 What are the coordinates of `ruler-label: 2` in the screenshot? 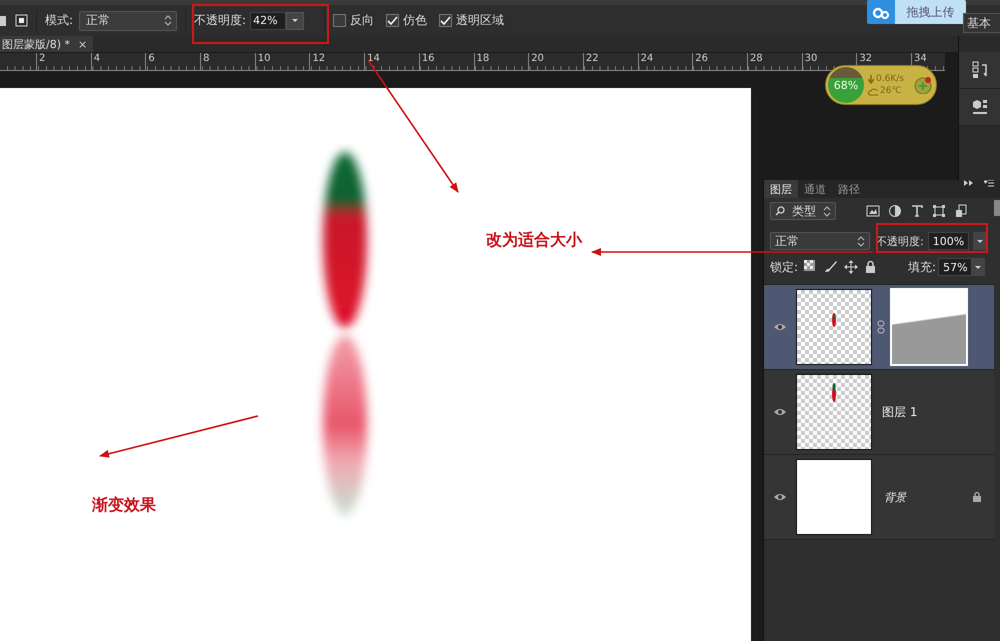 It's located at (63, 61).